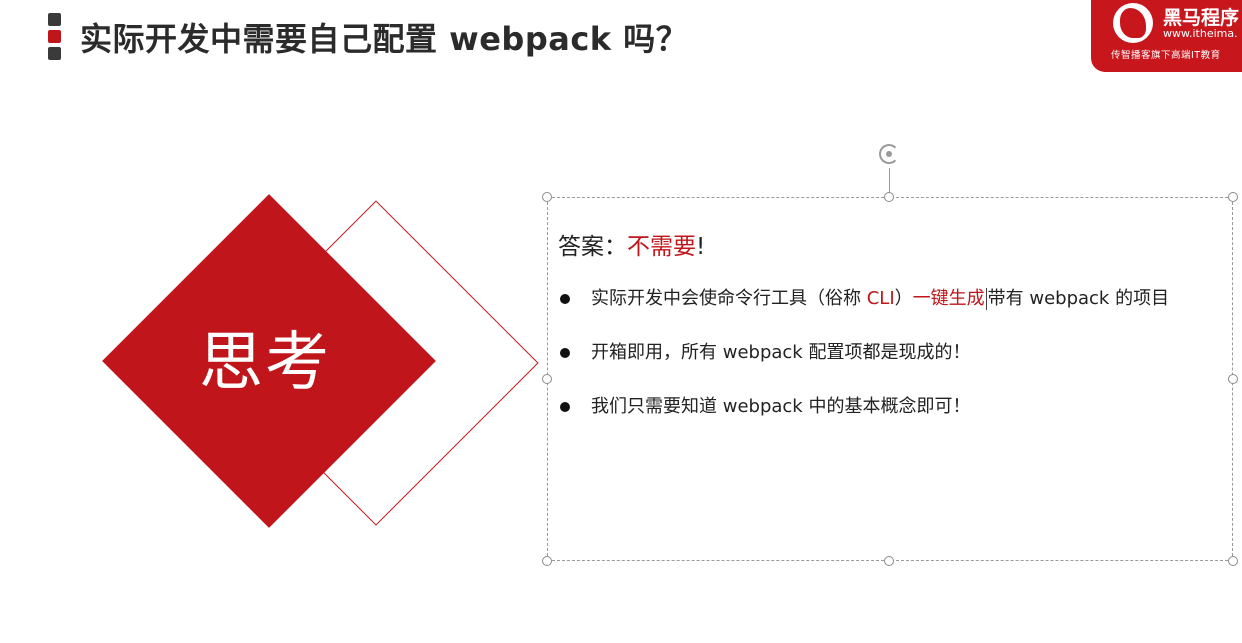  What do you see at coordinates (661, 247) in the screenshot?
I see `answer-value: 不需要` at bounding box center [661, 247].